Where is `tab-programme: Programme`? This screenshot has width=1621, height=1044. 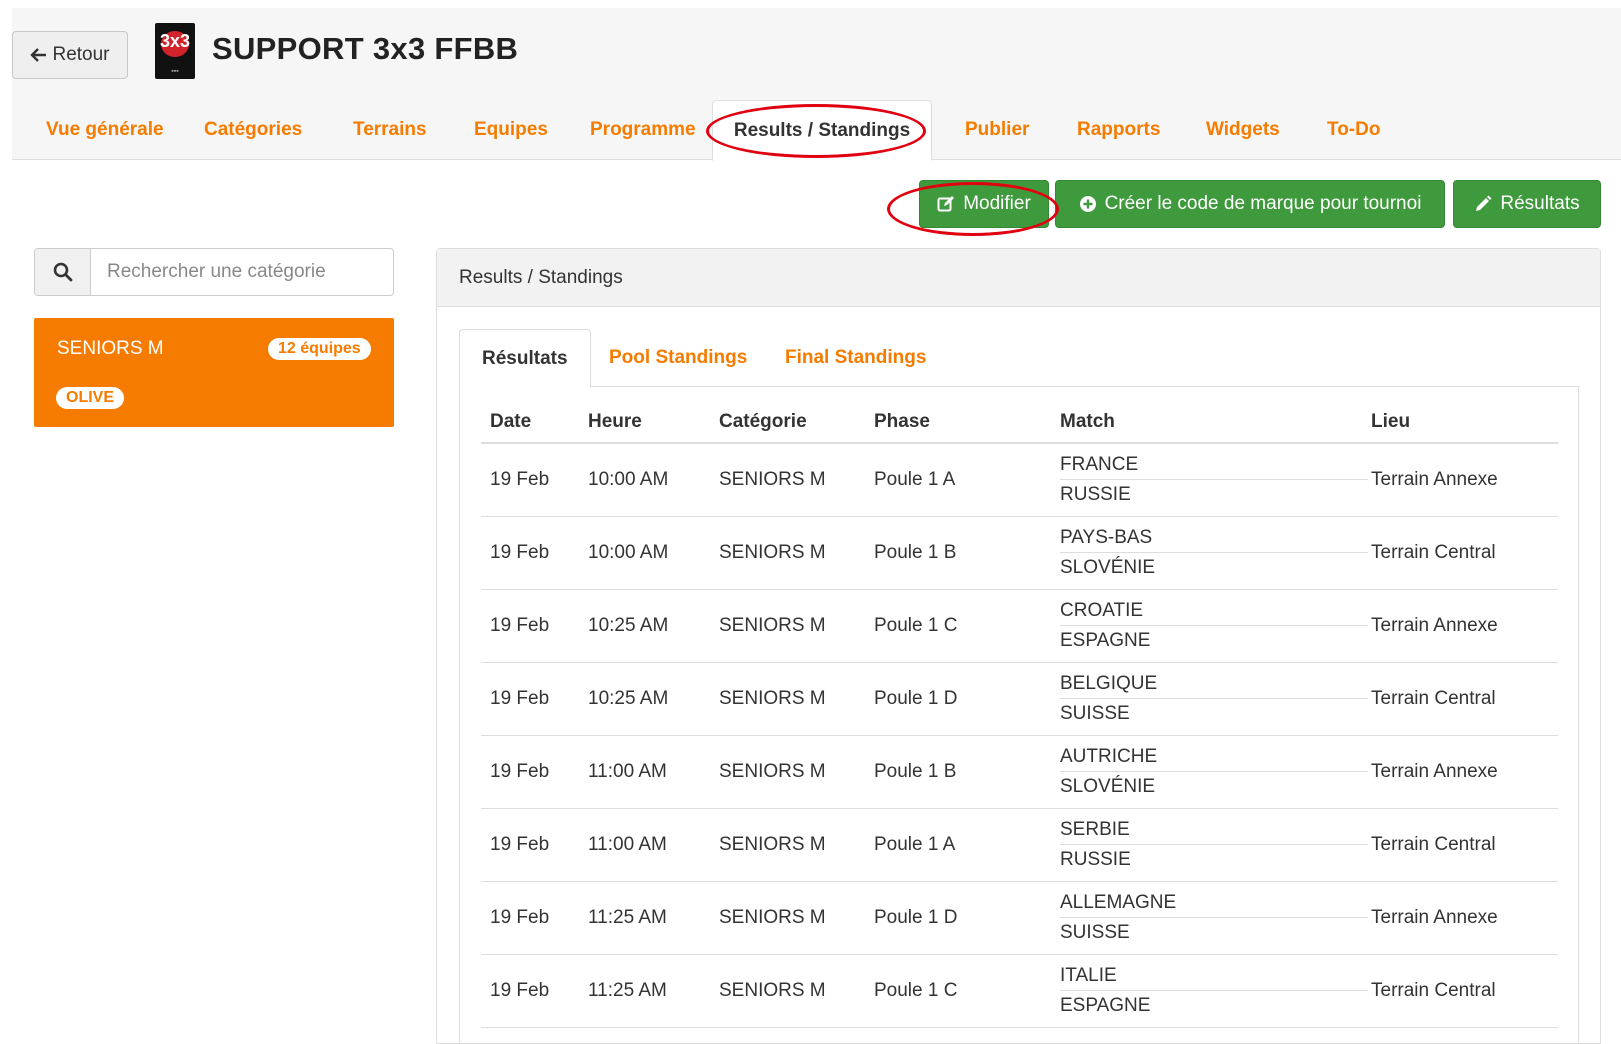 tab-programme: Programme is located at coordinates (643, 130).